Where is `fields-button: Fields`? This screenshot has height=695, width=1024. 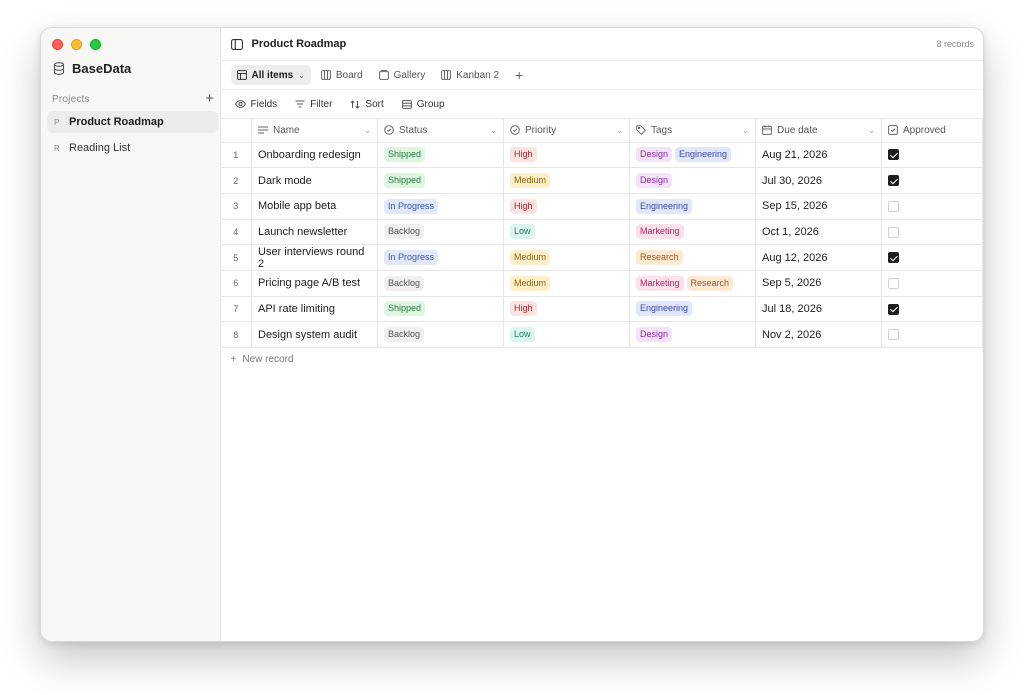
fields-button: Fields is located at coordinates (255, 104).